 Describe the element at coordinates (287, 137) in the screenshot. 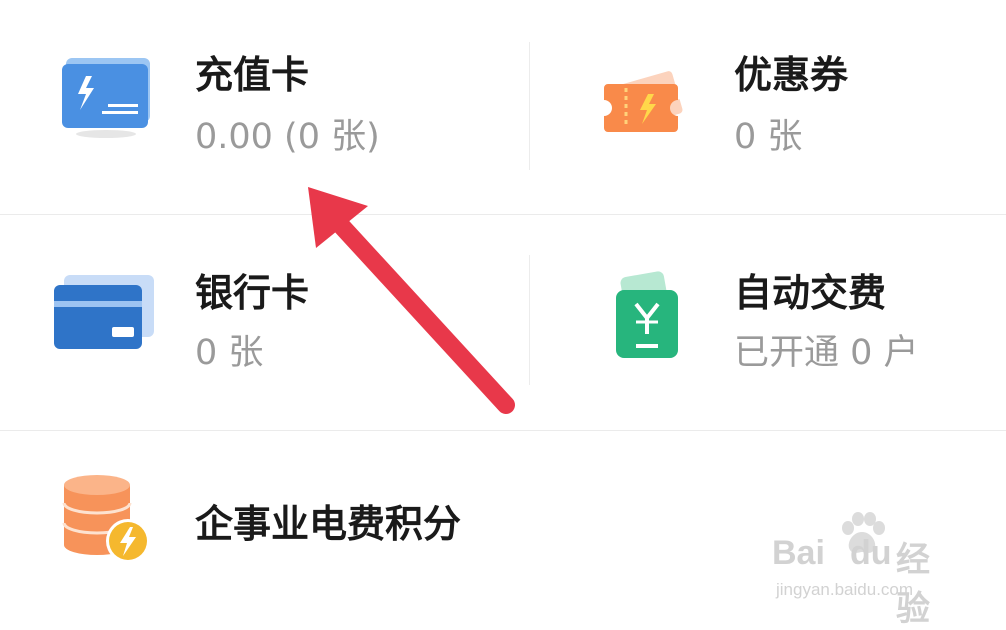

I see `recharge-card-balance: 0.00 (0 张)` at that location.